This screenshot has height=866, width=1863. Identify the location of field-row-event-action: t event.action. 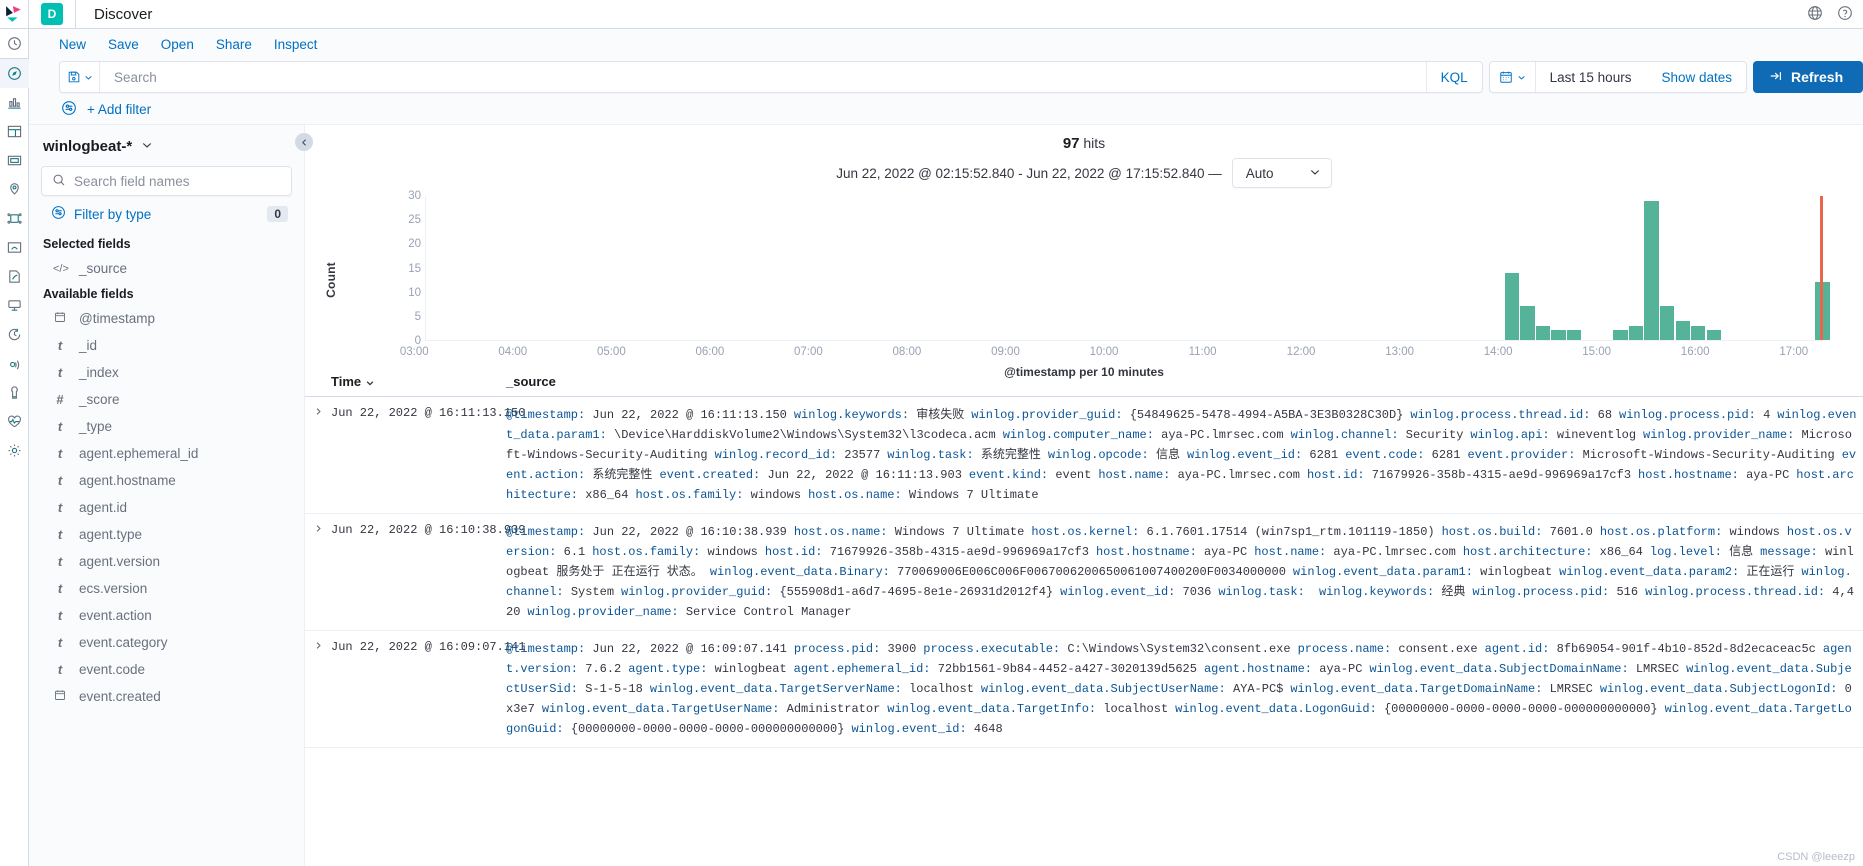
(166, 615).